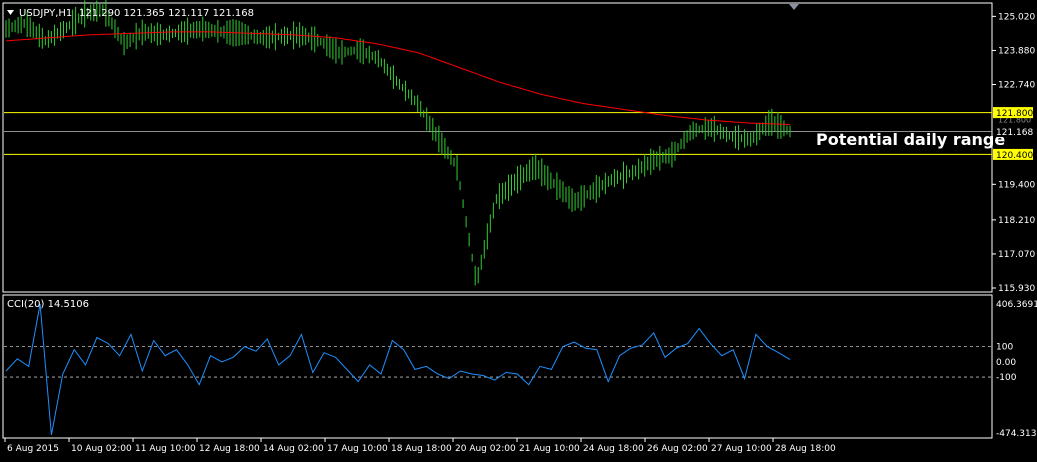 The width and height of the screenshot is (1037, 462). Describe the element at coordinates (1016, 305) in the screenshot. I see `cci-tick-label: 406.3691` at that location.